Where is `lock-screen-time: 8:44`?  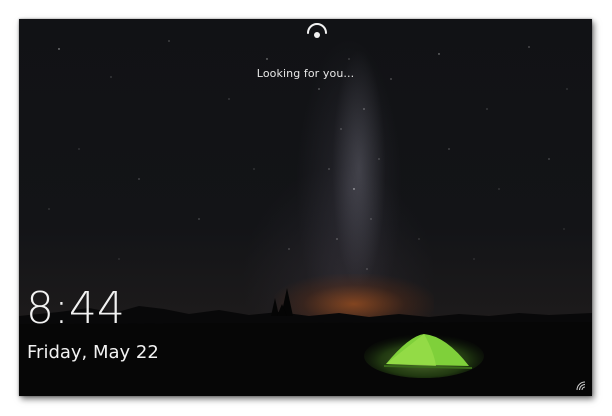
lock-screen-time: 8:44 is located at coordinates (75, 308).